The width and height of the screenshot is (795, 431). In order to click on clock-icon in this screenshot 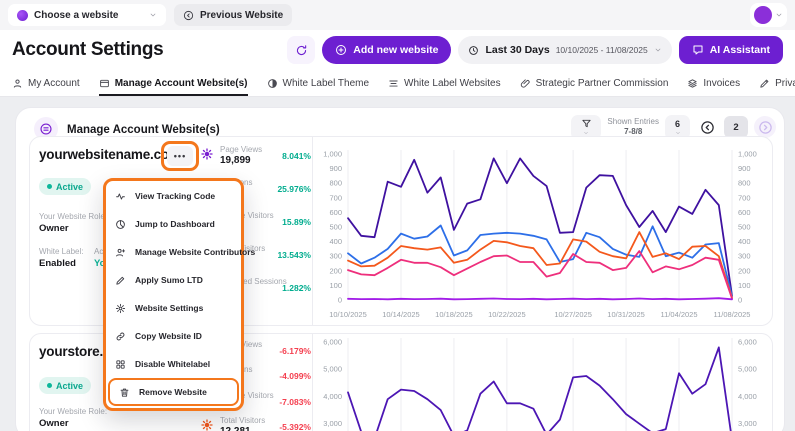, I will do `click(473, 50)`.